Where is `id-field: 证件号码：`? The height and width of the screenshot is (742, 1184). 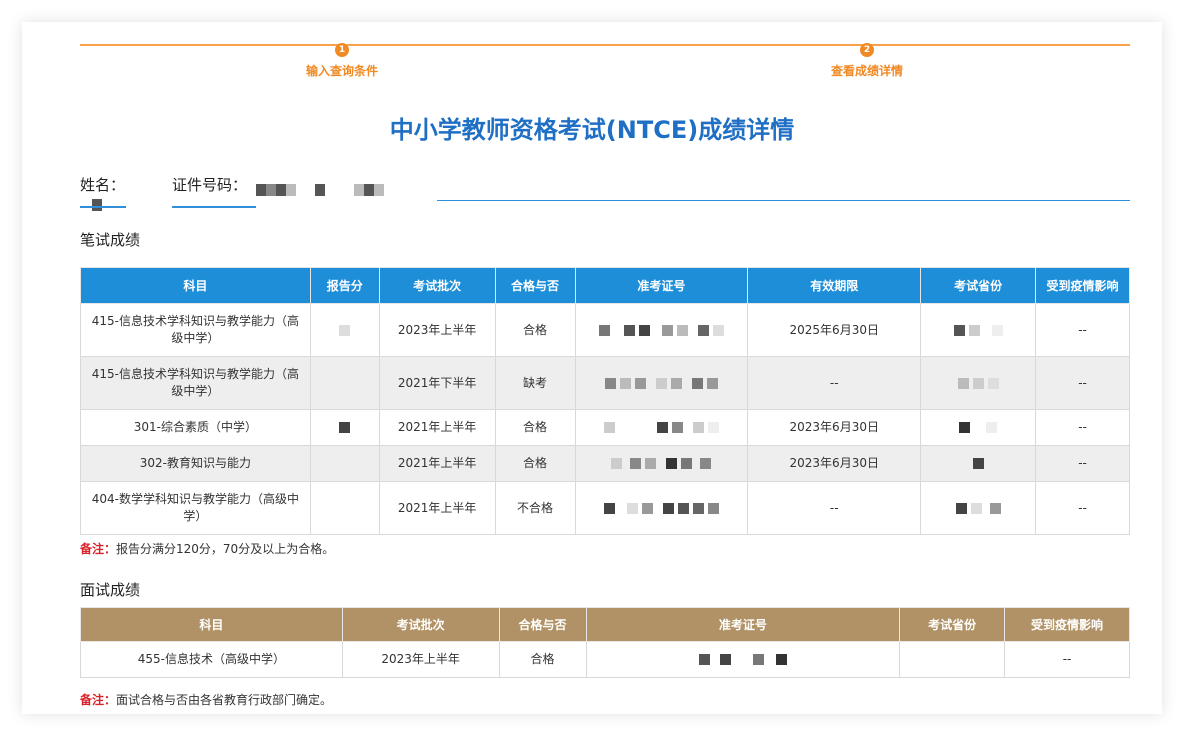 id-field: 证件号码： is located at coordinates (214, 191).